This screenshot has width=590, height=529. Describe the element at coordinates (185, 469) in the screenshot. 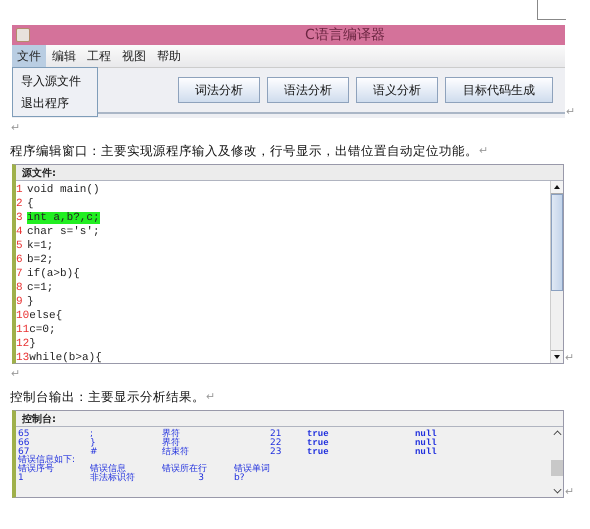

I see `console-text: 错误所在行` at that location.